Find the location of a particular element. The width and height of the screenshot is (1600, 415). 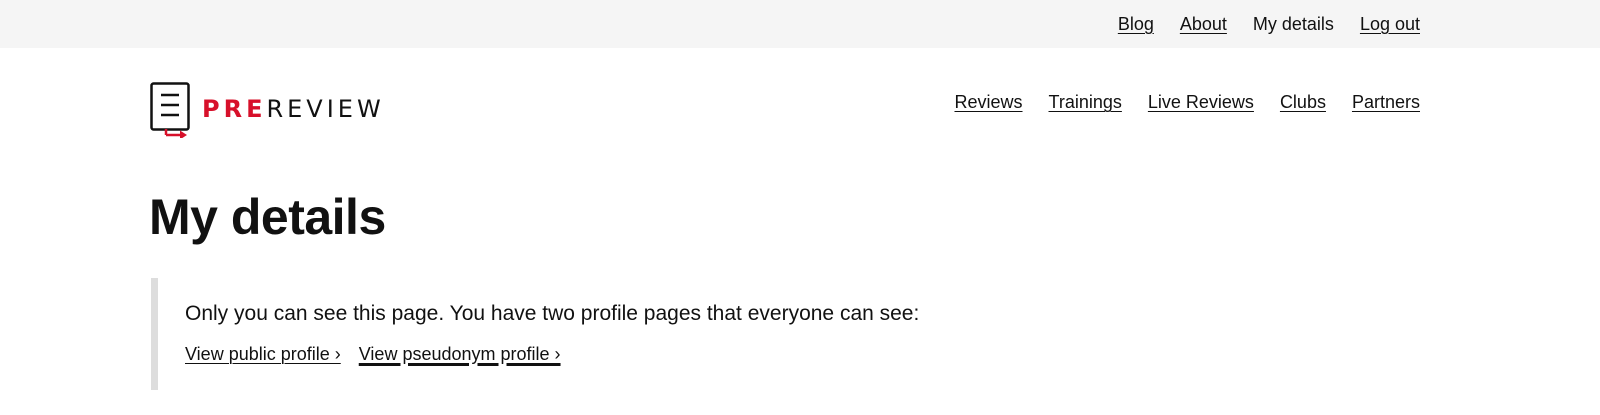

nav-link-live-reviews: Live Reviews is located at coordinates (1201, 102).